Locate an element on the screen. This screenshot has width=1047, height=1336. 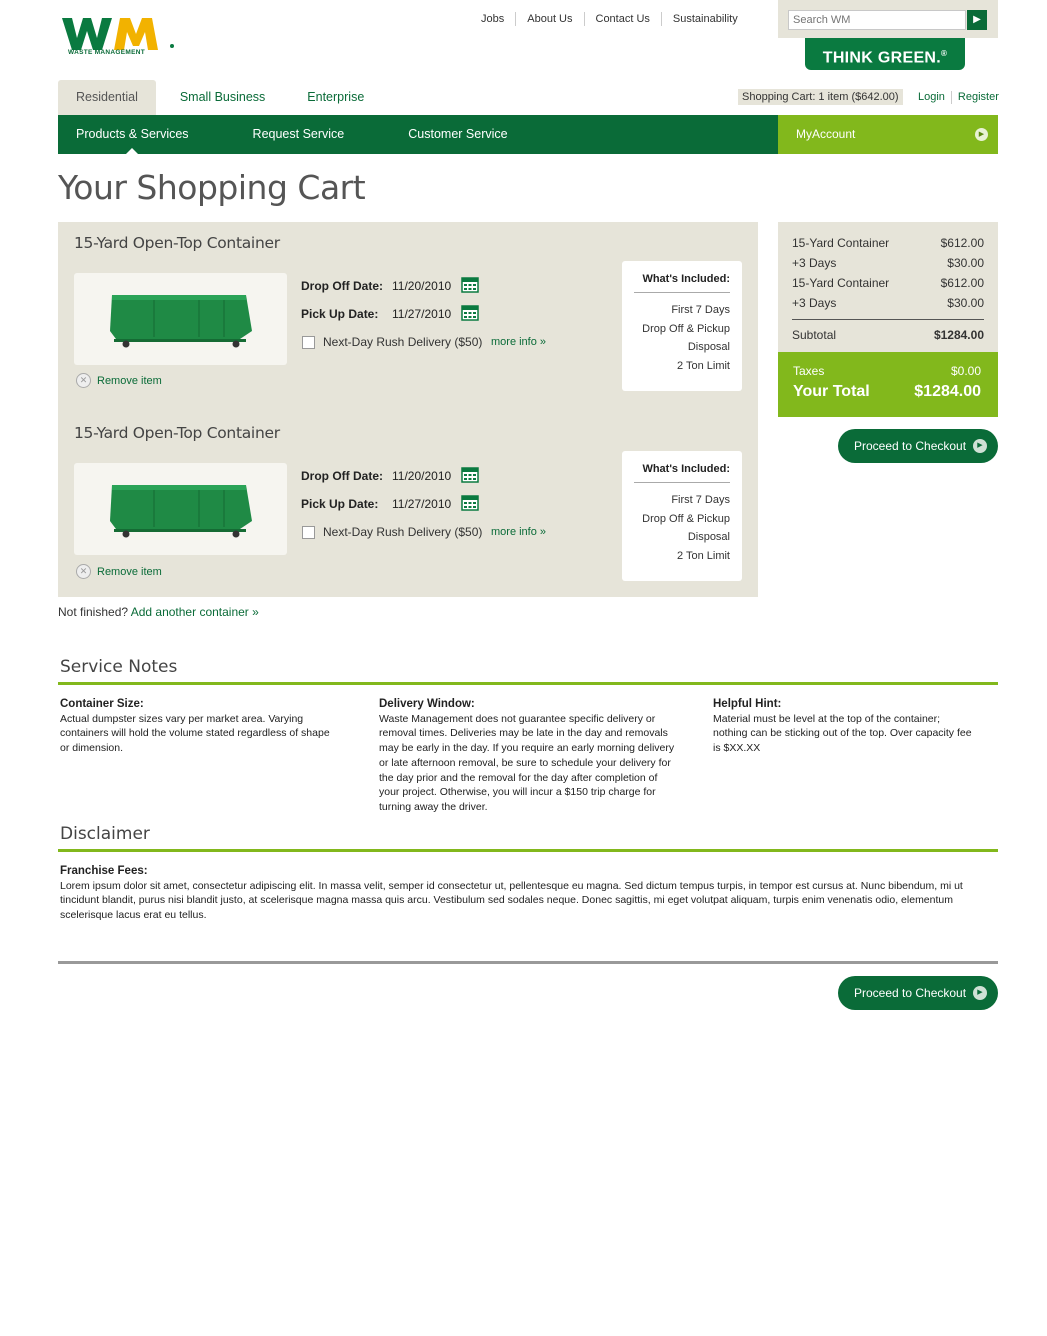
summary-line-label: +3 Days is located at coordinates (814, 303).